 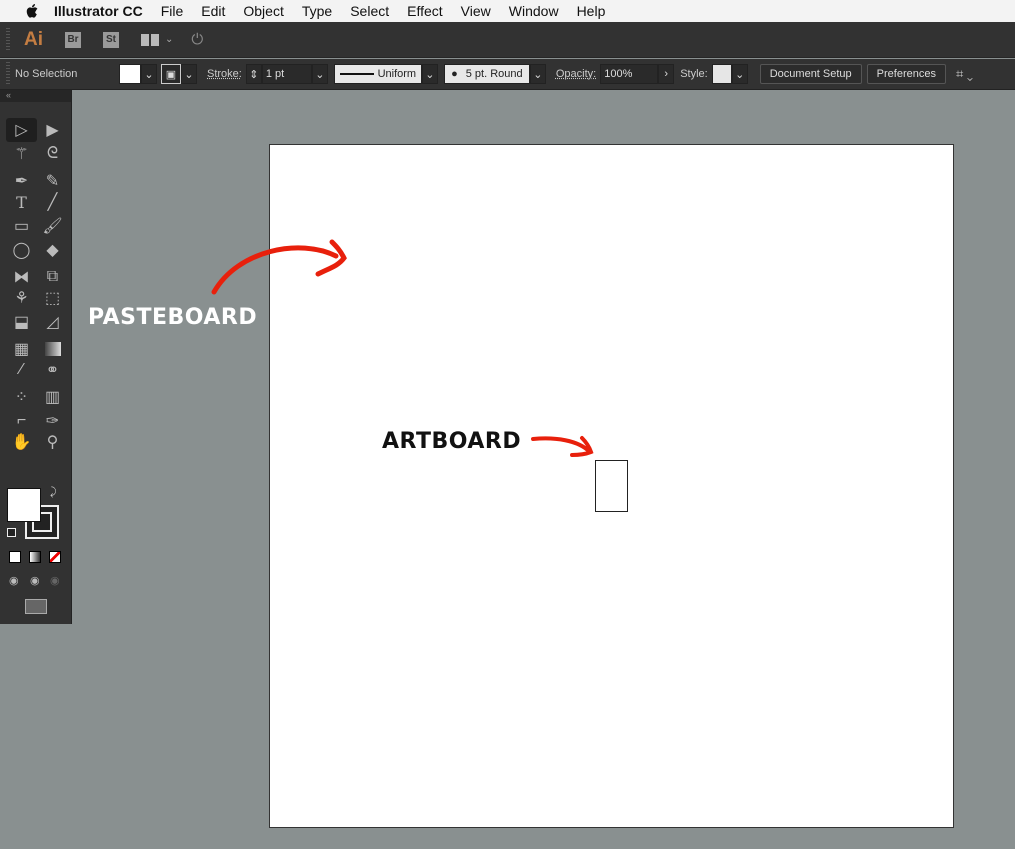 I want to click on fill-color-swatch, so click(x=24, y=505).